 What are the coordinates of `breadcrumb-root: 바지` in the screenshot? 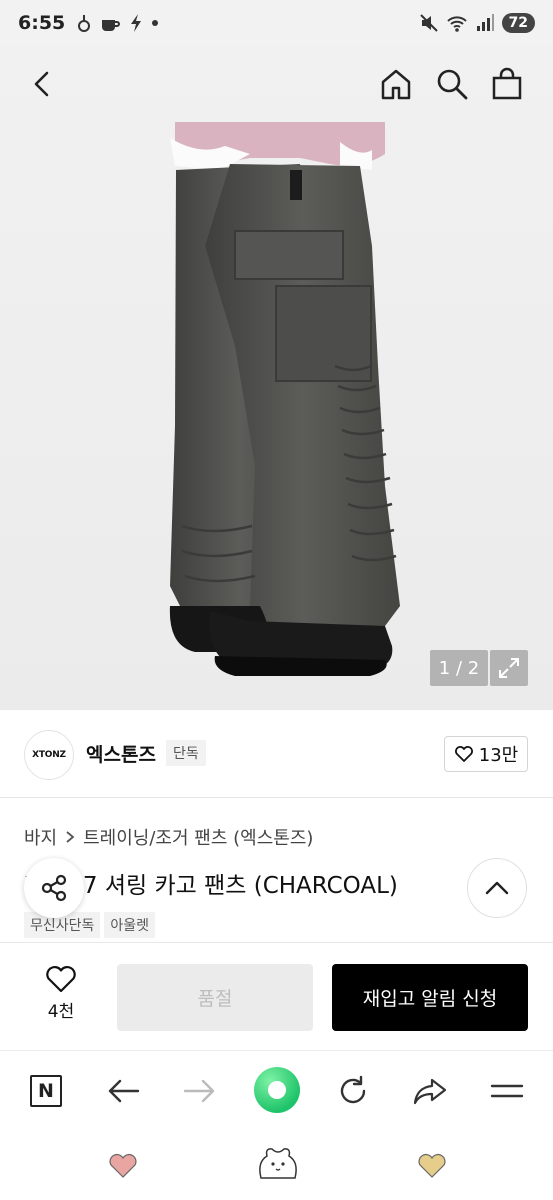 It's located at (40, 837).